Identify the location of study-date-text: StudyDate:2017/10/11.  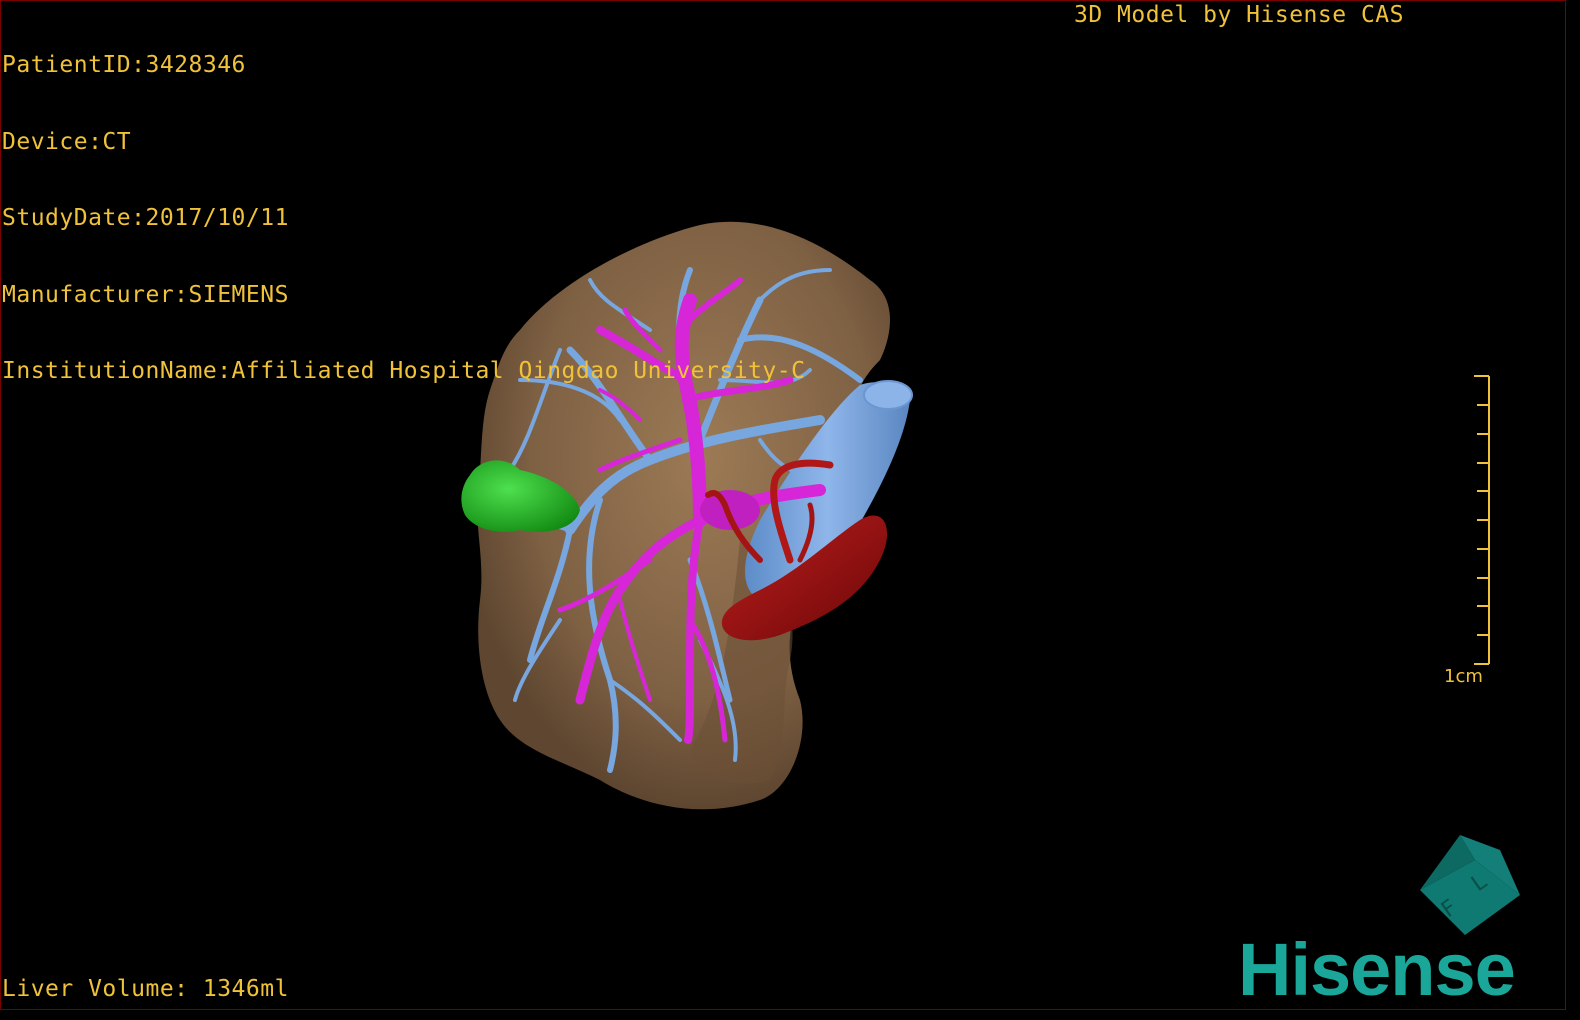
(145, 218).